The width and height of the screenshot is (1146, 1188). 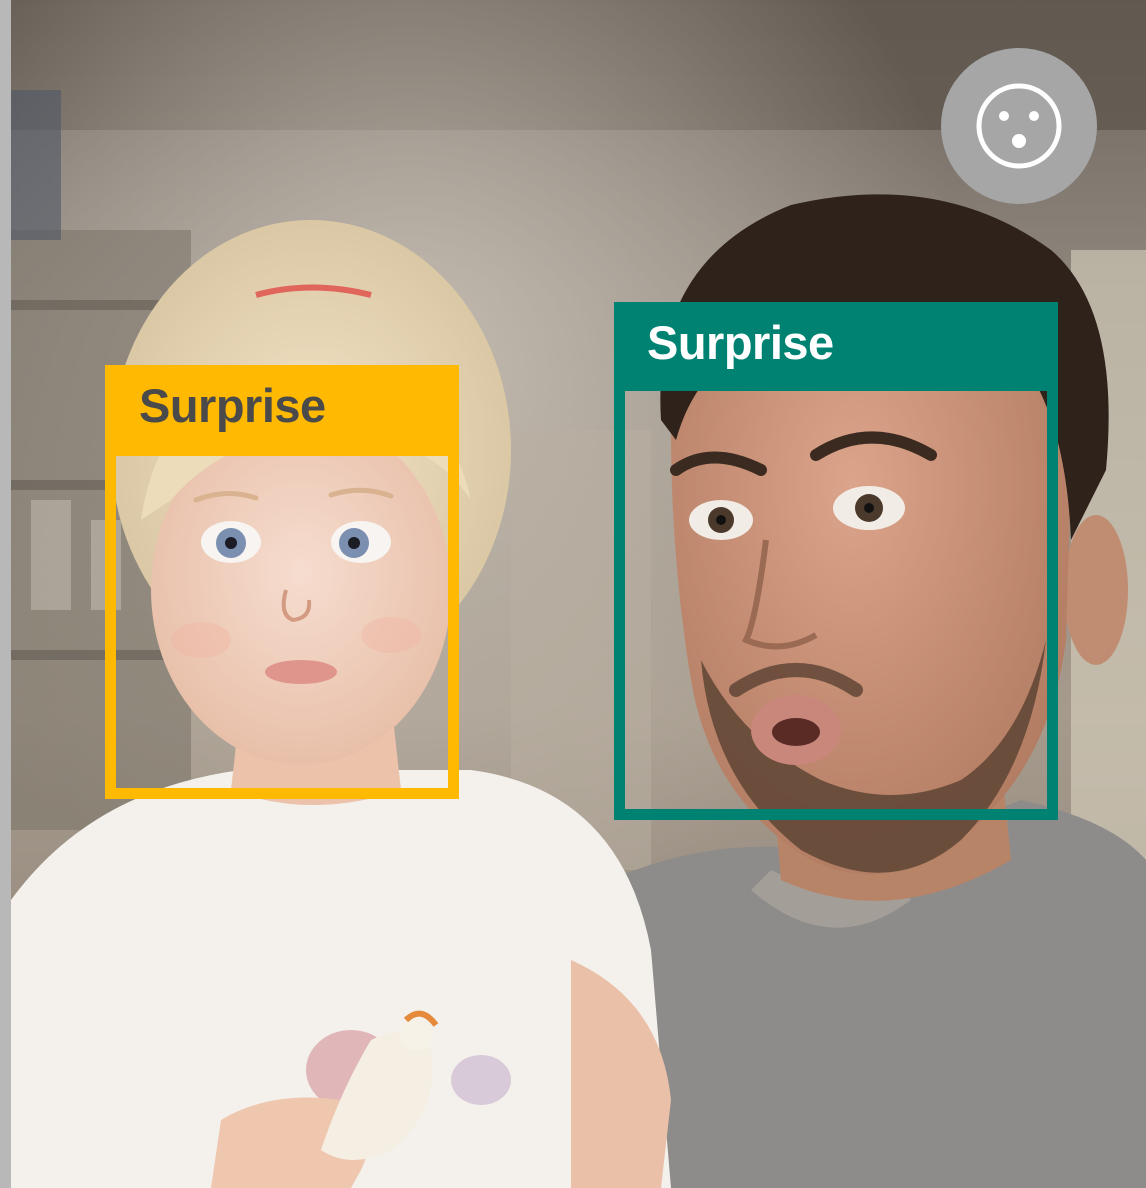 I want to click on surprised-face-icon, so click(x=1019, y=126).